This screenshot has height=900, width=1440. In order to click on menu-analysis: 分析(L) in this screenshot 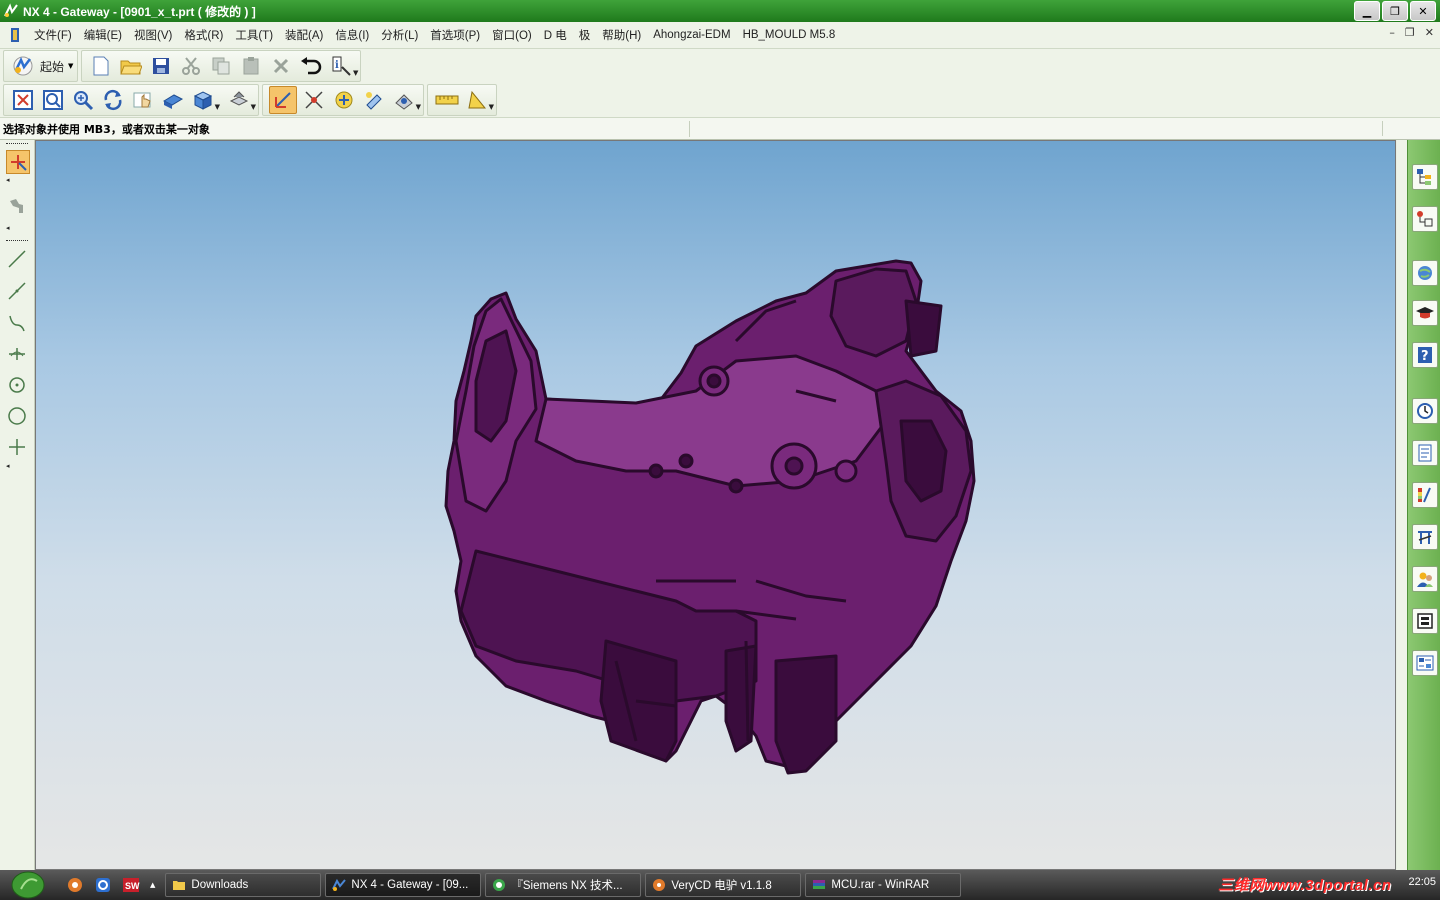, I will do `click(399, 35)`.